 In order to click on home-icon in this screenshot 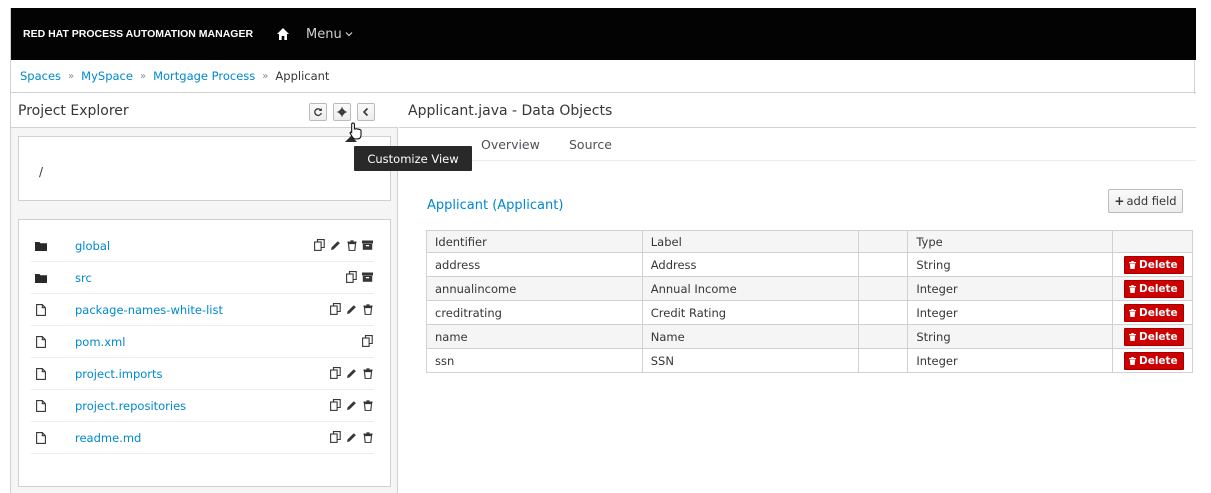, I will do `click(283, 34)`.